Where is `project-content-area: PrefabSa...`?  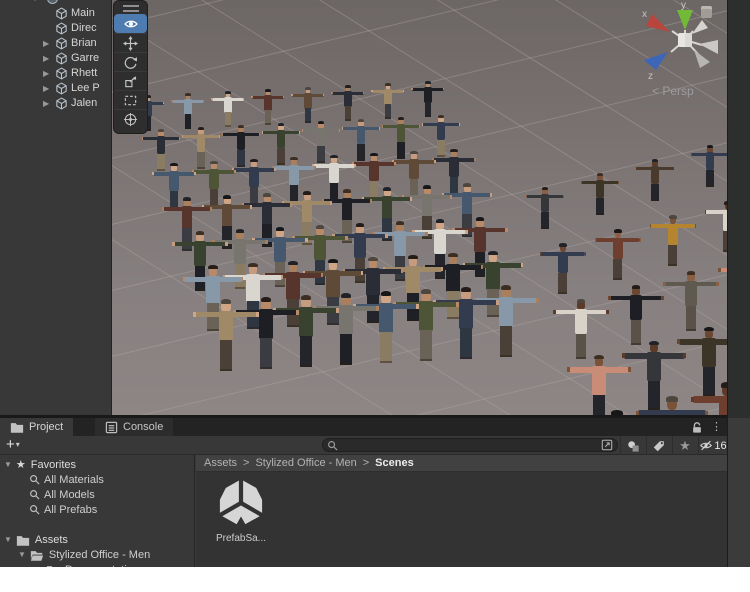
project-content-area: PrefabSa... is located at coordinates (461, 519).